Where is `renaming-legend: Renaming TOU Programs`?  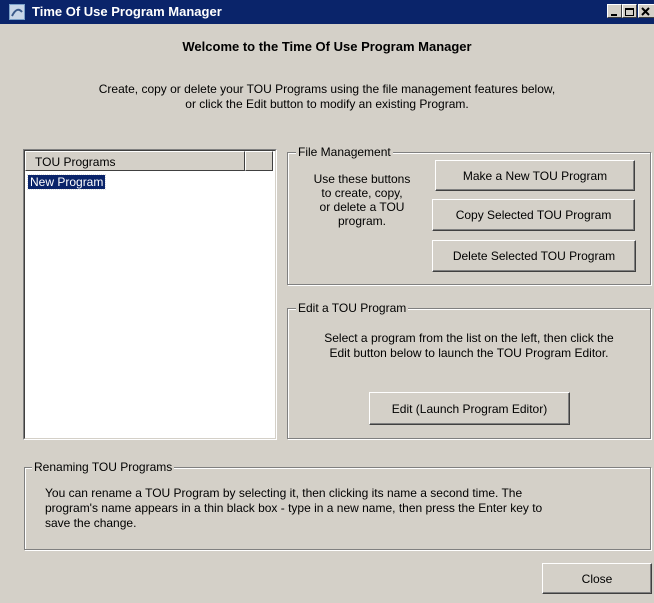 renaming-legend: Renaming TOU Programs is located at coordinates (103, 467).